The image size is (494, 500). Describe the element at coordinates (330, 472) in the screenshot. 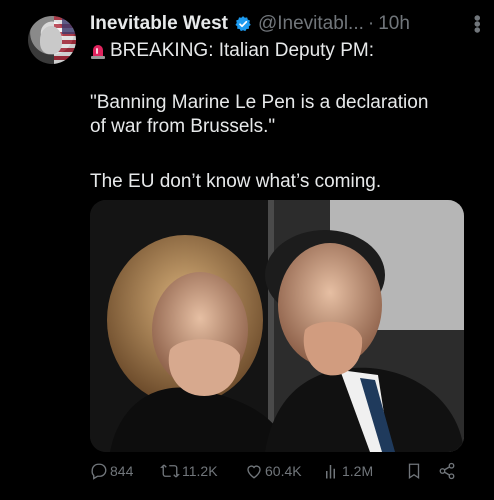

I see `bar-chart-icon` at that location.